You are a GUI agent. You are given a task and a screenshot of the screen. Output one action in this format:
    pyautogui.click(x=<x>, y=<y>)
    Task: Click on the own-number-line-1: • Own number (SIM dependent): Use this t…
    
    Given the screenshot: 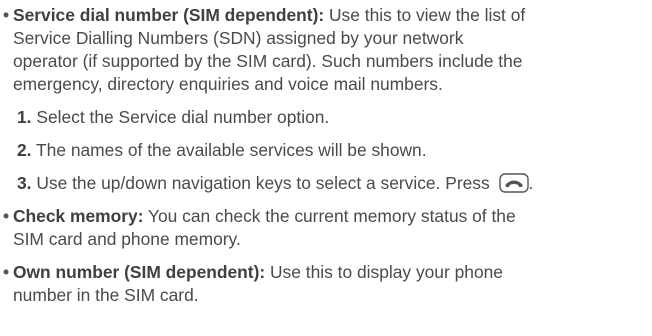 What is the action you would take?
    pyautogui.click(x=251, y=272)
    